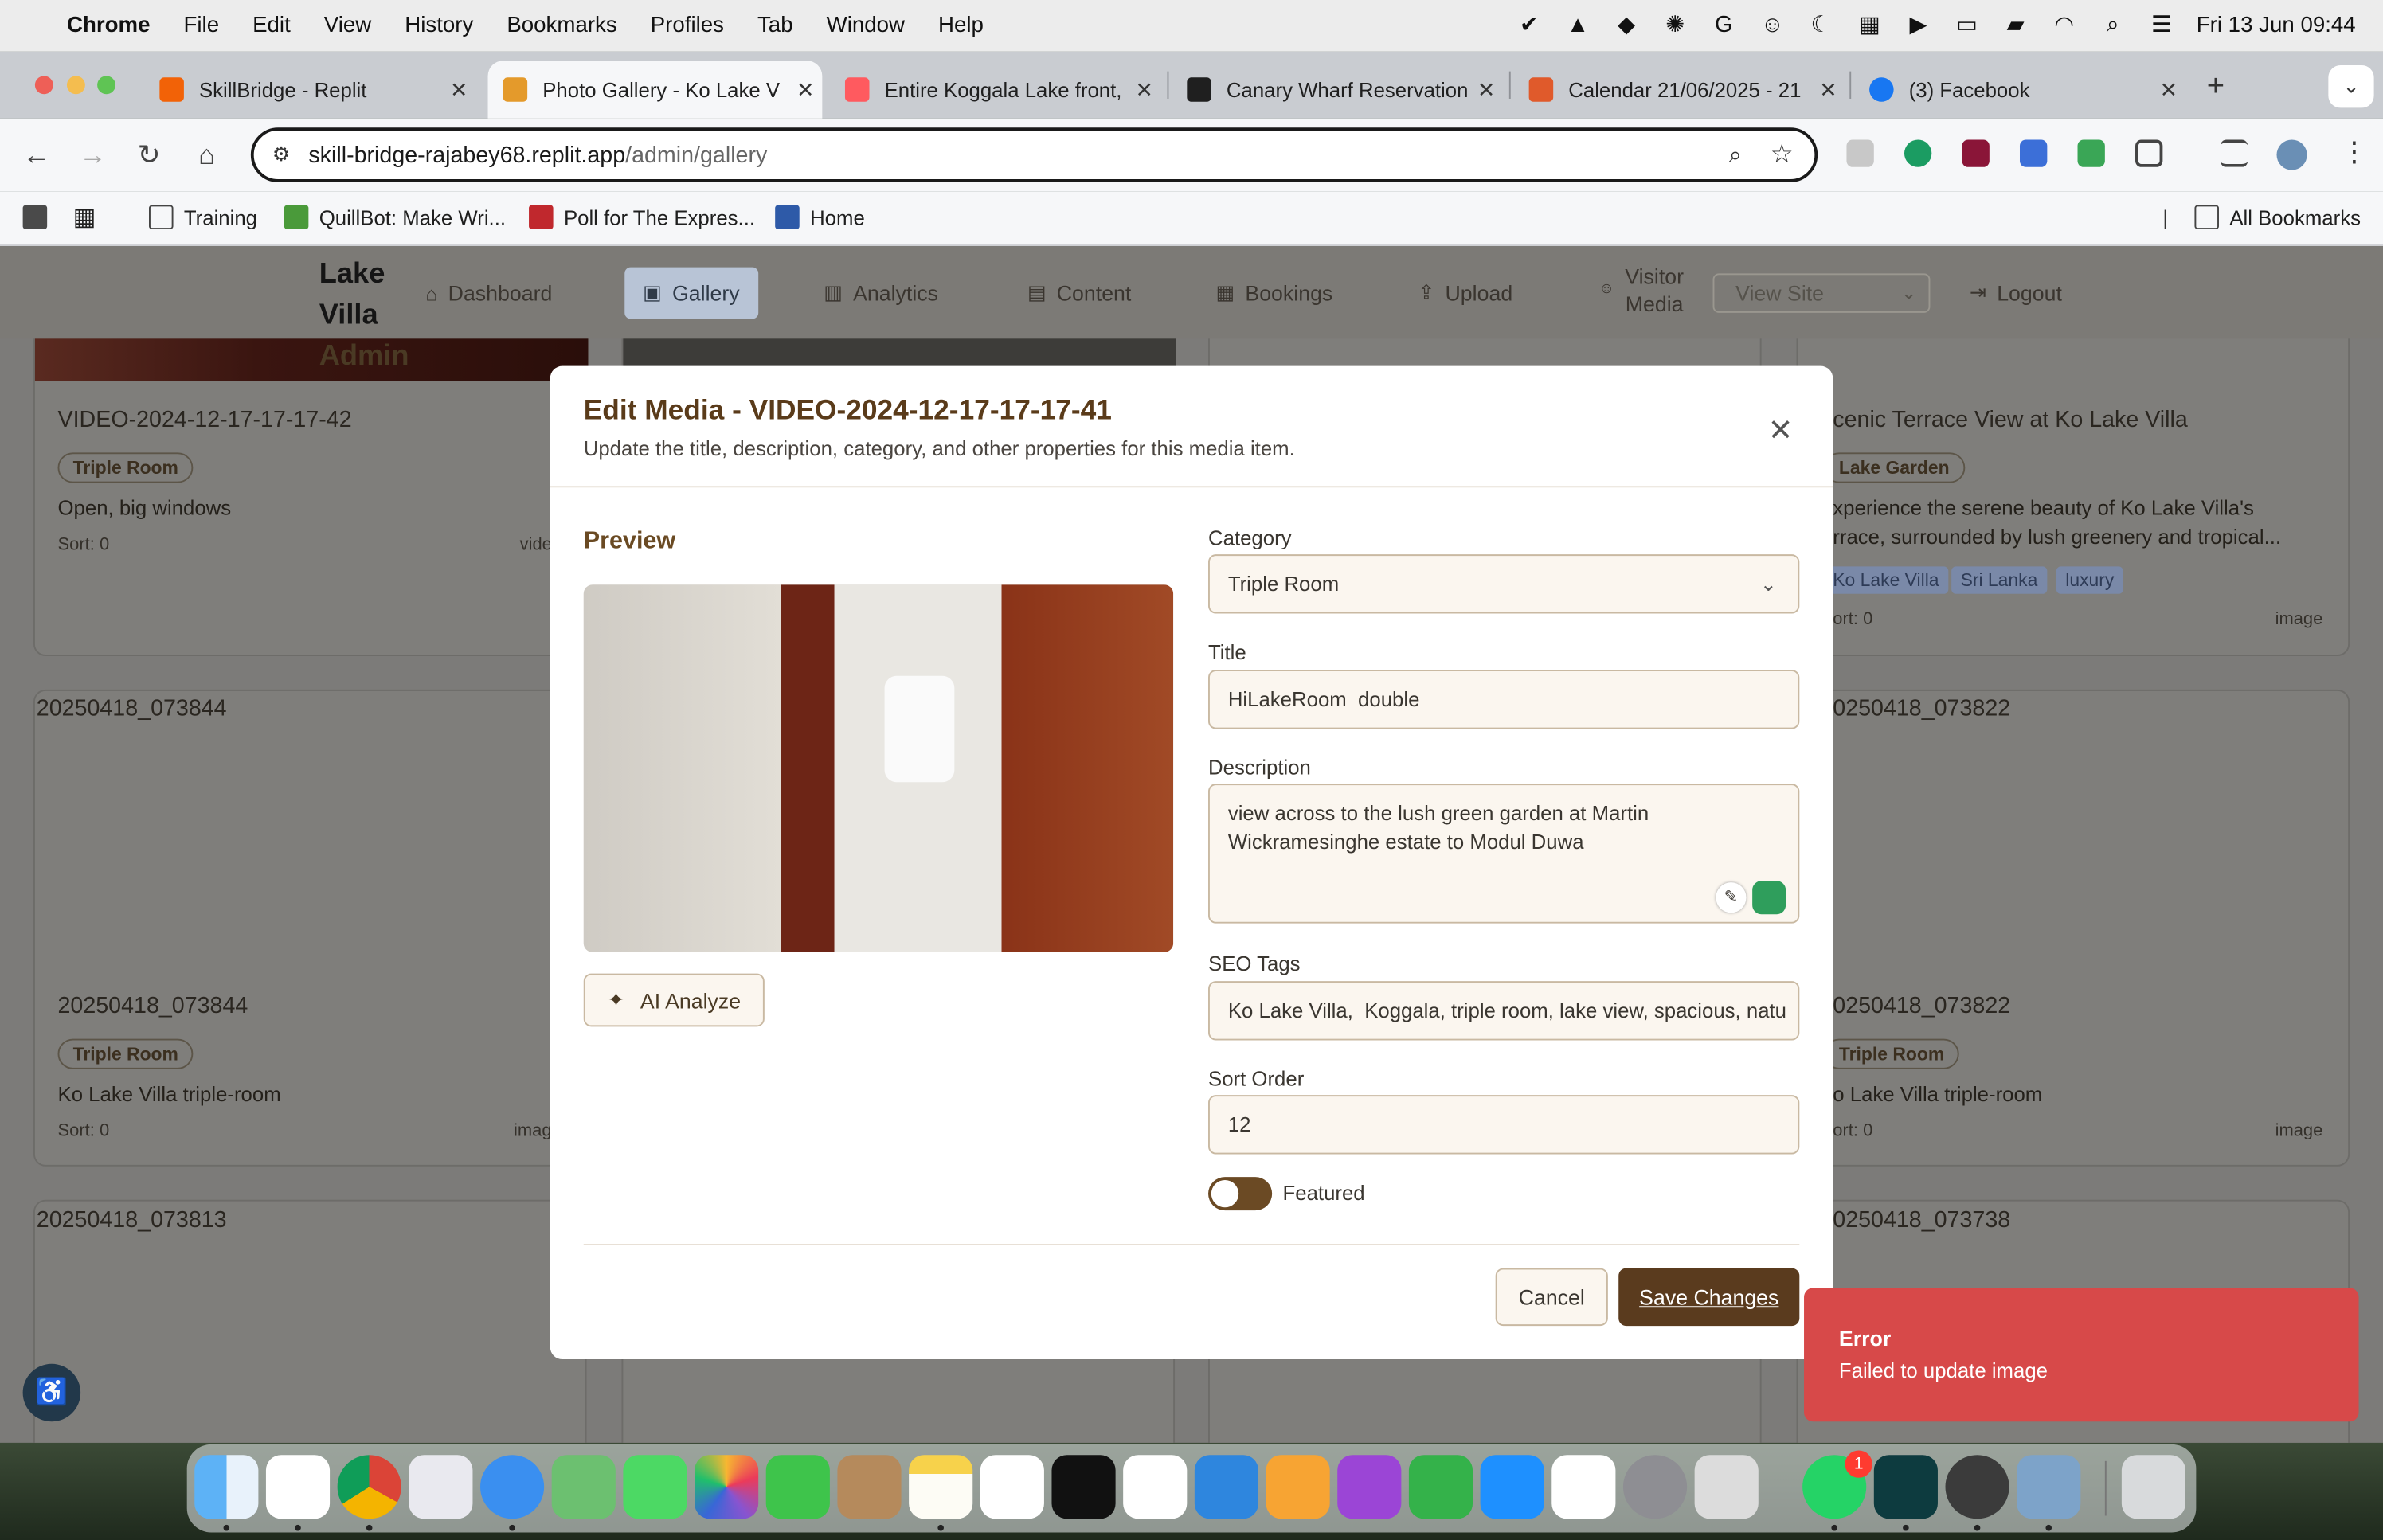  Describe the element at coordinates (2113, 25) in the screenshot. I see `spotlight-search-icon: ⌕` at that location.